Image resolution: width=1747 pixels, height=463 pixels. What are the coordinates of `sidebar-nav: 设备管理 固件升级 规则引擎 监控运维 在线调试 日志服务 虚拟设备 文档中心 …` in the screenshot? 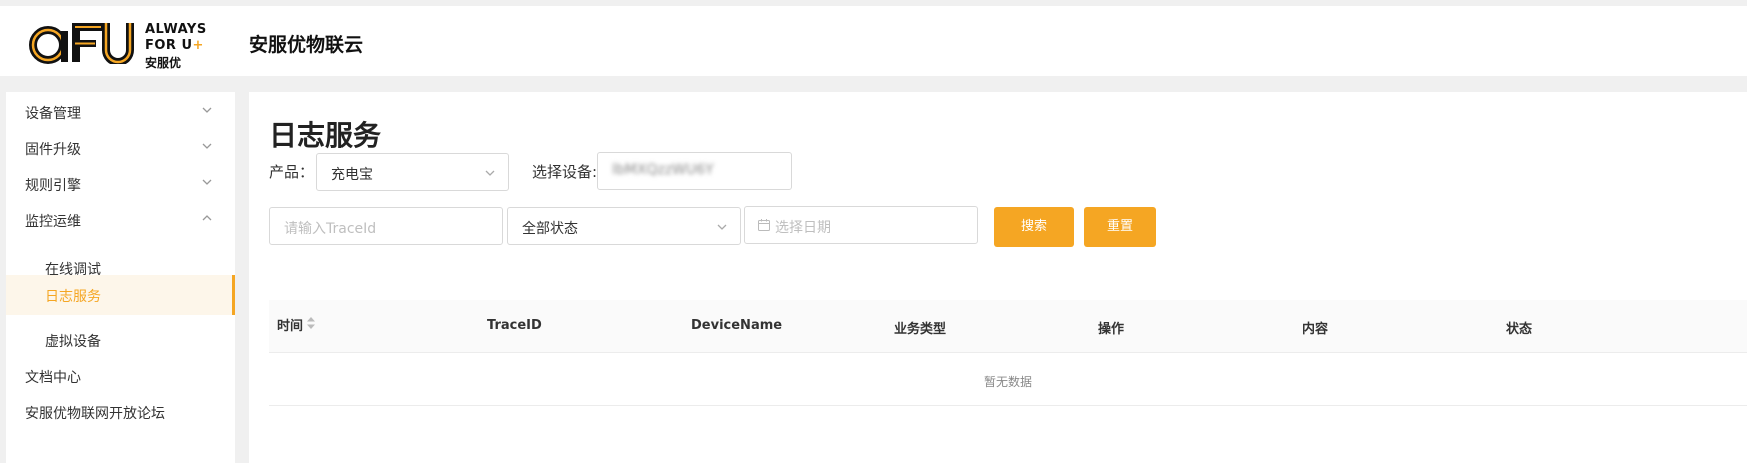 It's located at (120, 277).